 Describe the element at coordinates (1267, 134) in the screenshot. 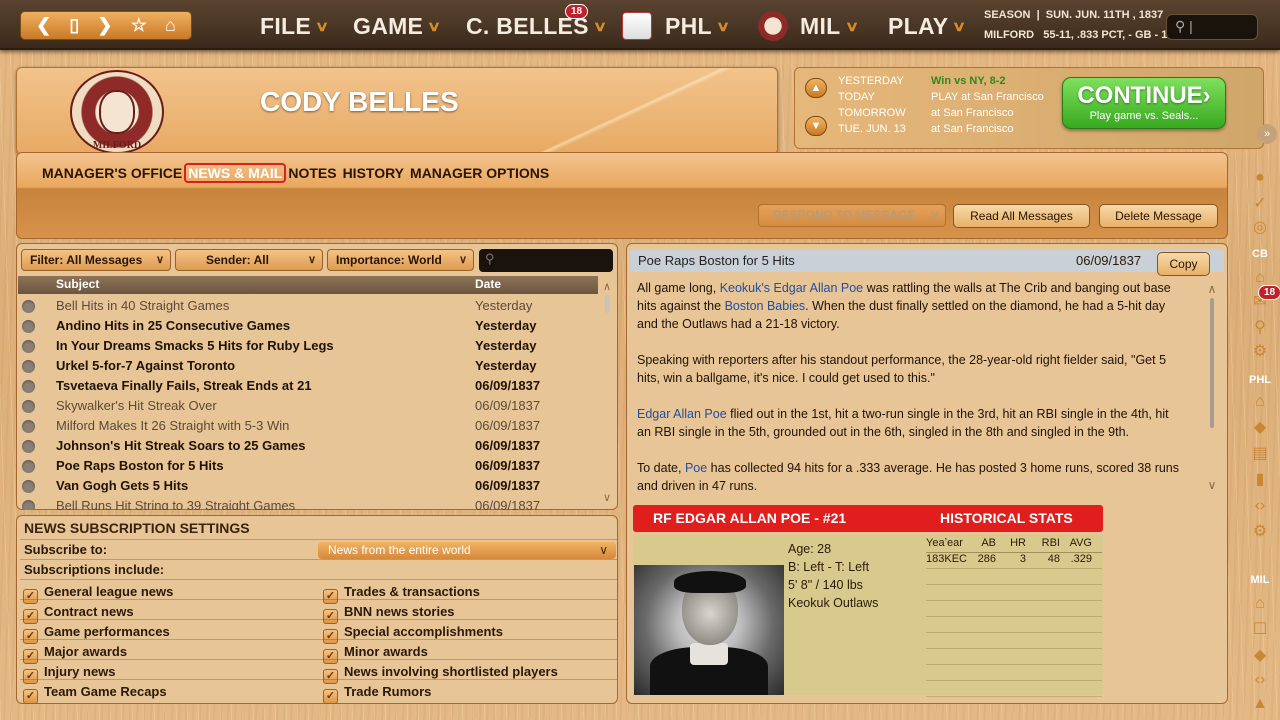

I see `expand-icon: »` at that location.